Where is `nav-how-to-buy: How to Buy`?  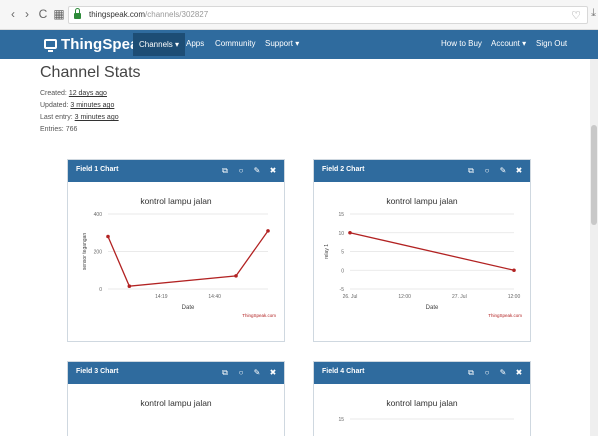 nav-how-to-buy: How to Buy is located at coordinates (461, 43).